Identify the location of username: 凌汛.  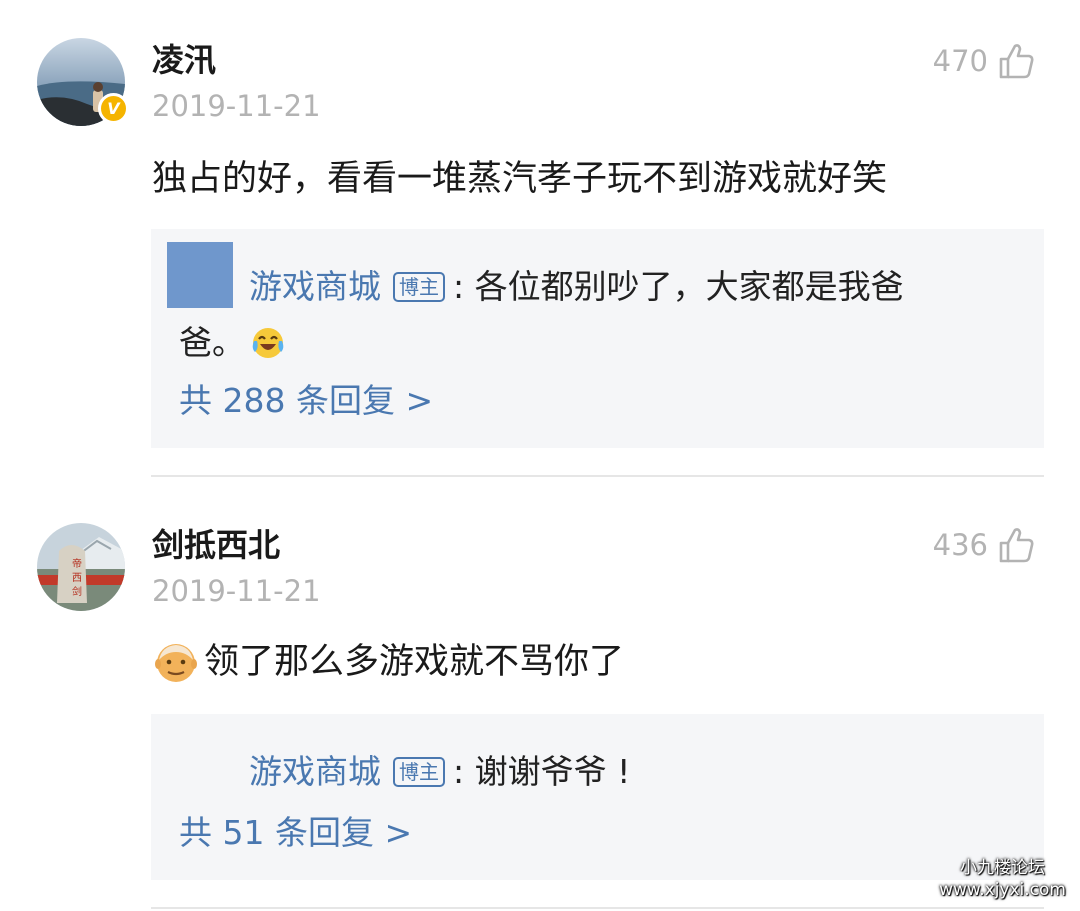
(184, 60).